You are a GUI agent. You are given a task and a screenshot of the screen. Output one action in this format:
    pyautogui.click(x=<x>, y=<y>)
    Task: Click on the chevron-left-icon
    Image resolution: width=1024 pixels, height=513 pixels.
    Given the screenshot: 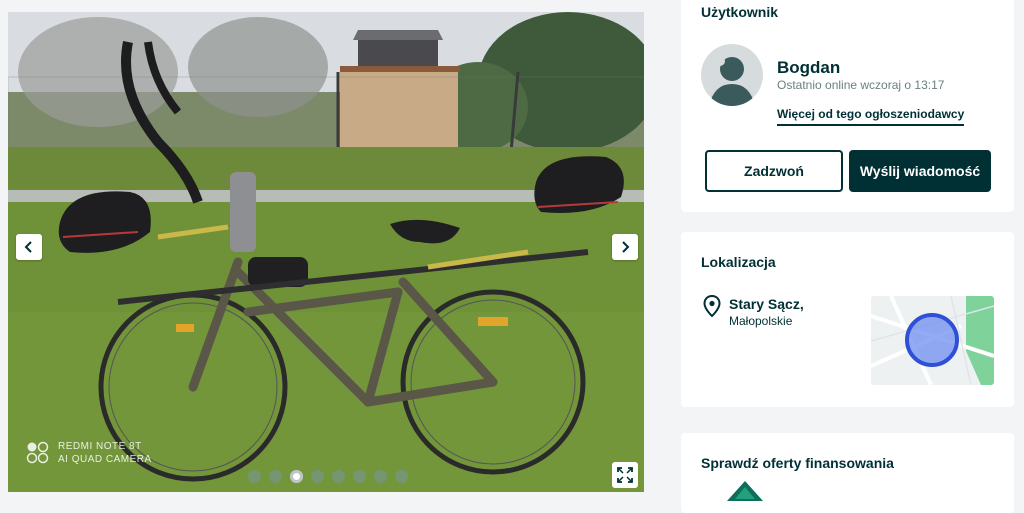 What is the action you would take?
    pyautogui.click(x=28, y=247)
    